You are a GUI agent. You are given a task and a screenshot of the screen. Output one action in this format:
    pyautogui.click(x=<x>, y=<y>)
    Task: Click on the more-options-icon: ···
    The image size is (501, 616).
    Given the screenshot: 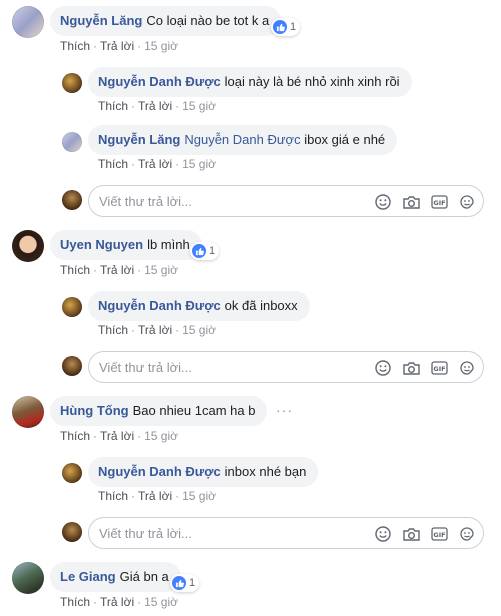 What is the action you would take?
    pyautogui.click(x=284, y=410)
    